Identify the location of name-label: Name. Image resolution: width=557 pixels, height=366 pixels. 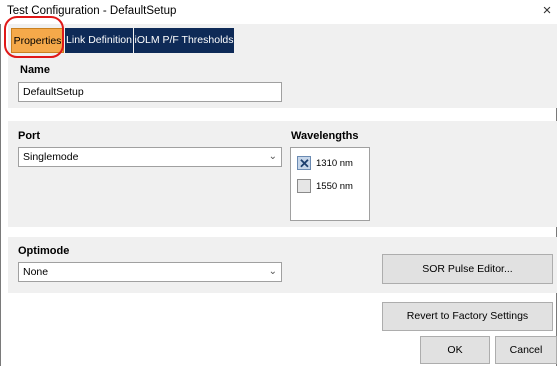
(35, 70).